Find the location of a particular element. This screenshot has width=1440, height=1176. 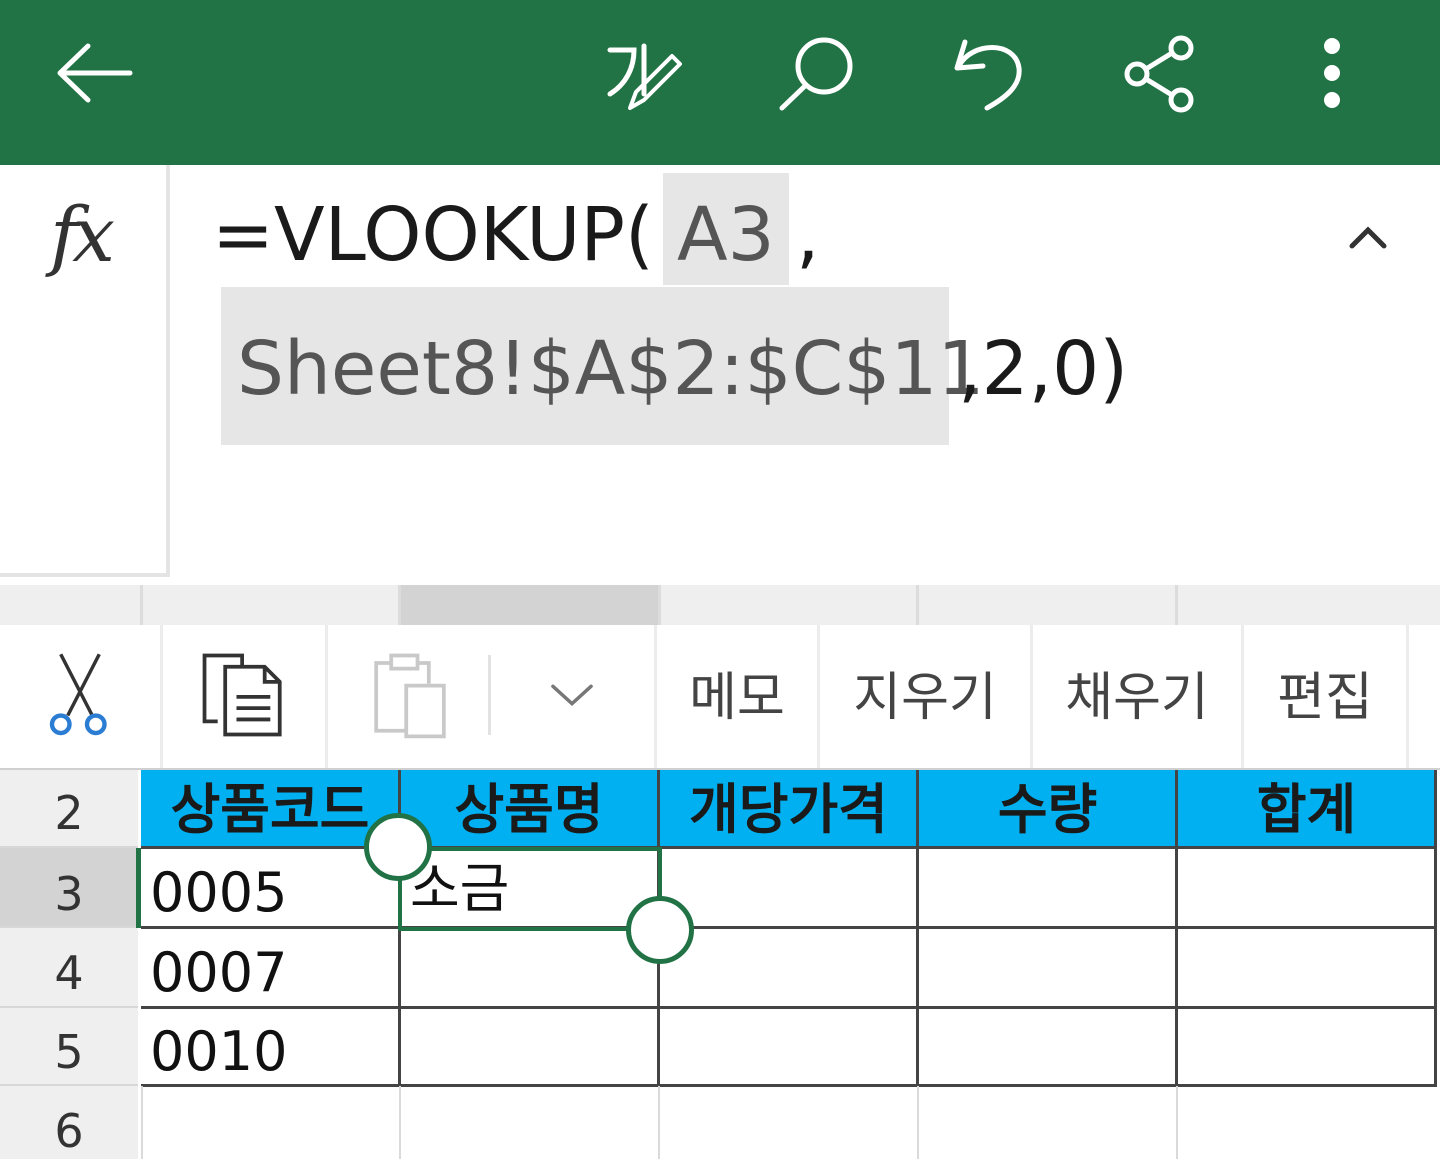

search-icon is located at coordinates (817, 73).